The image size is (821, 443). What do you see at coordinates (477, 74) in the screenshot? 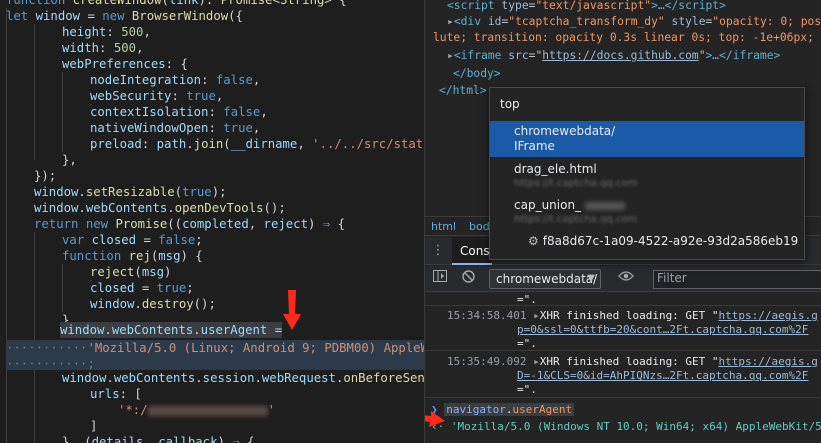
I see `dom-node-body-close: </body>` at bounding box center [477, 74].